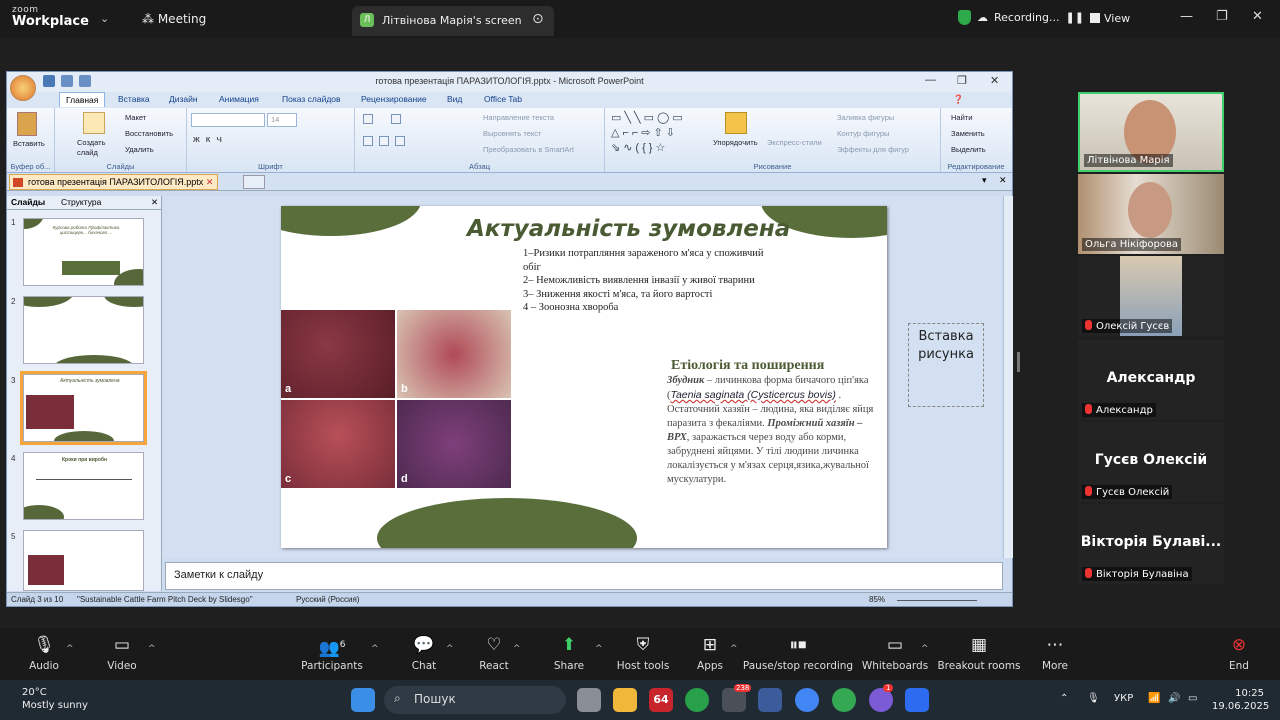 The width and height of the screenshot is (1280, 720). What do you see at coordinates (807, 700) in the screenshot?
I see `chrome-icon` at bounding box center [807, 700].